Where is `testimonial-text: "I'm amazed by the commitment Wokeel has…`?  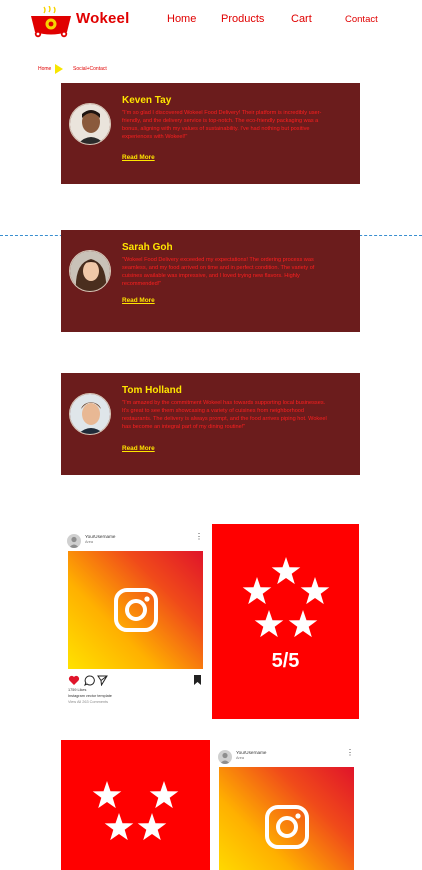
testimonial-text: "I'm amazed by the commitment Wokeel has… is located at coordinates (224, 415).